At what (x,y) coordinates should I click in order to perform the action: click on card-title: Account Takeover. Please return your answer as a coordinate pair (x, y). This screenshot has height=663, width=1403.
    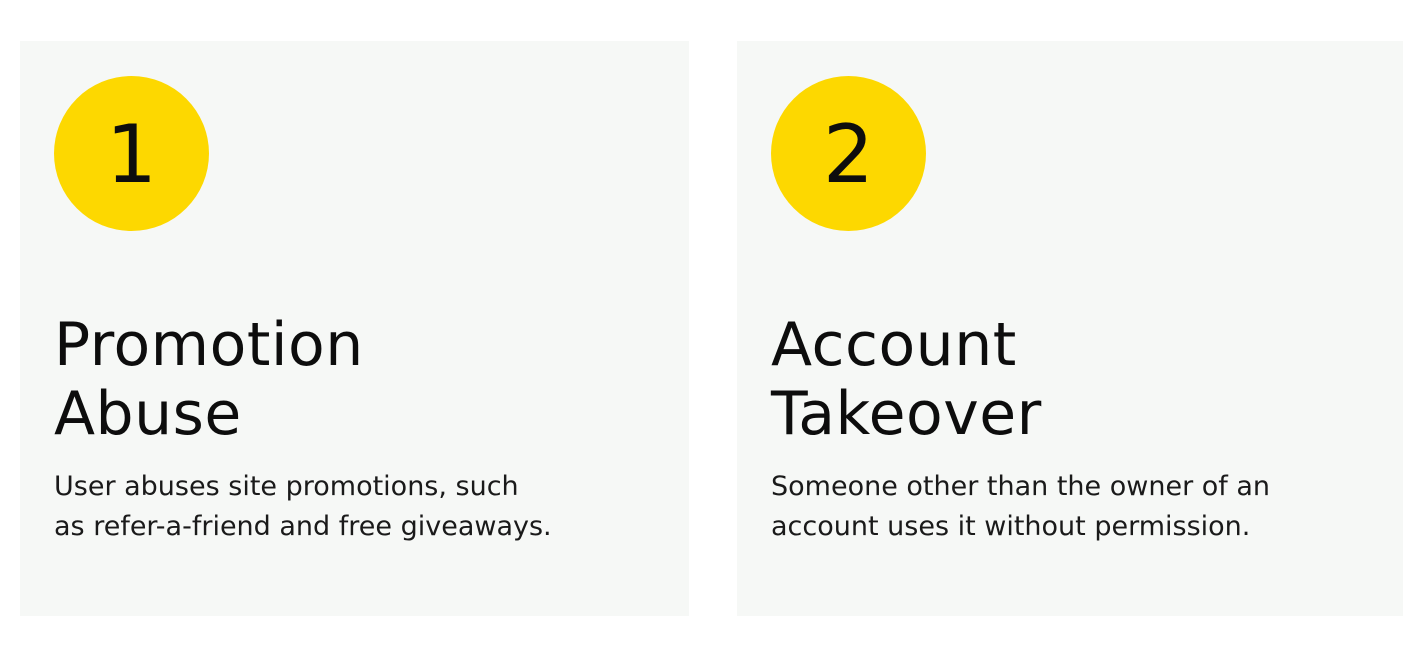
    Looking at the image, I should click on (906, 380).